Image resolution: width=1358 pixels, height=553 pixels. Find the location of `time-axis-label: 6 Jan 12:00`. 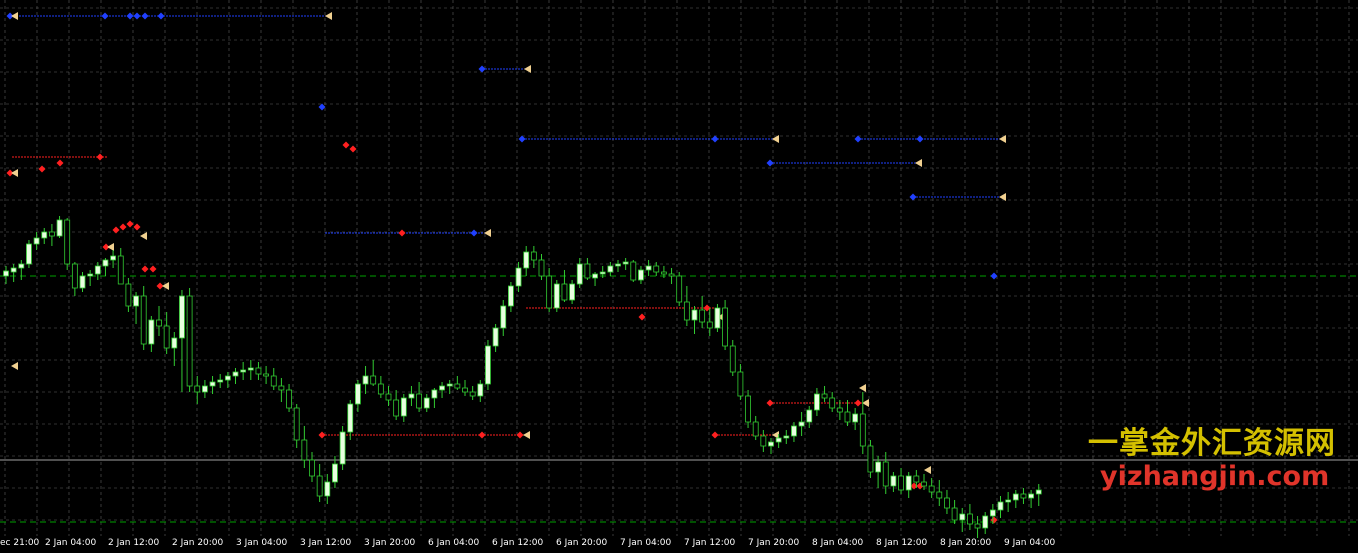

time-axis-label: 6 Jan 12:00 is located at coordinates (518, 543).